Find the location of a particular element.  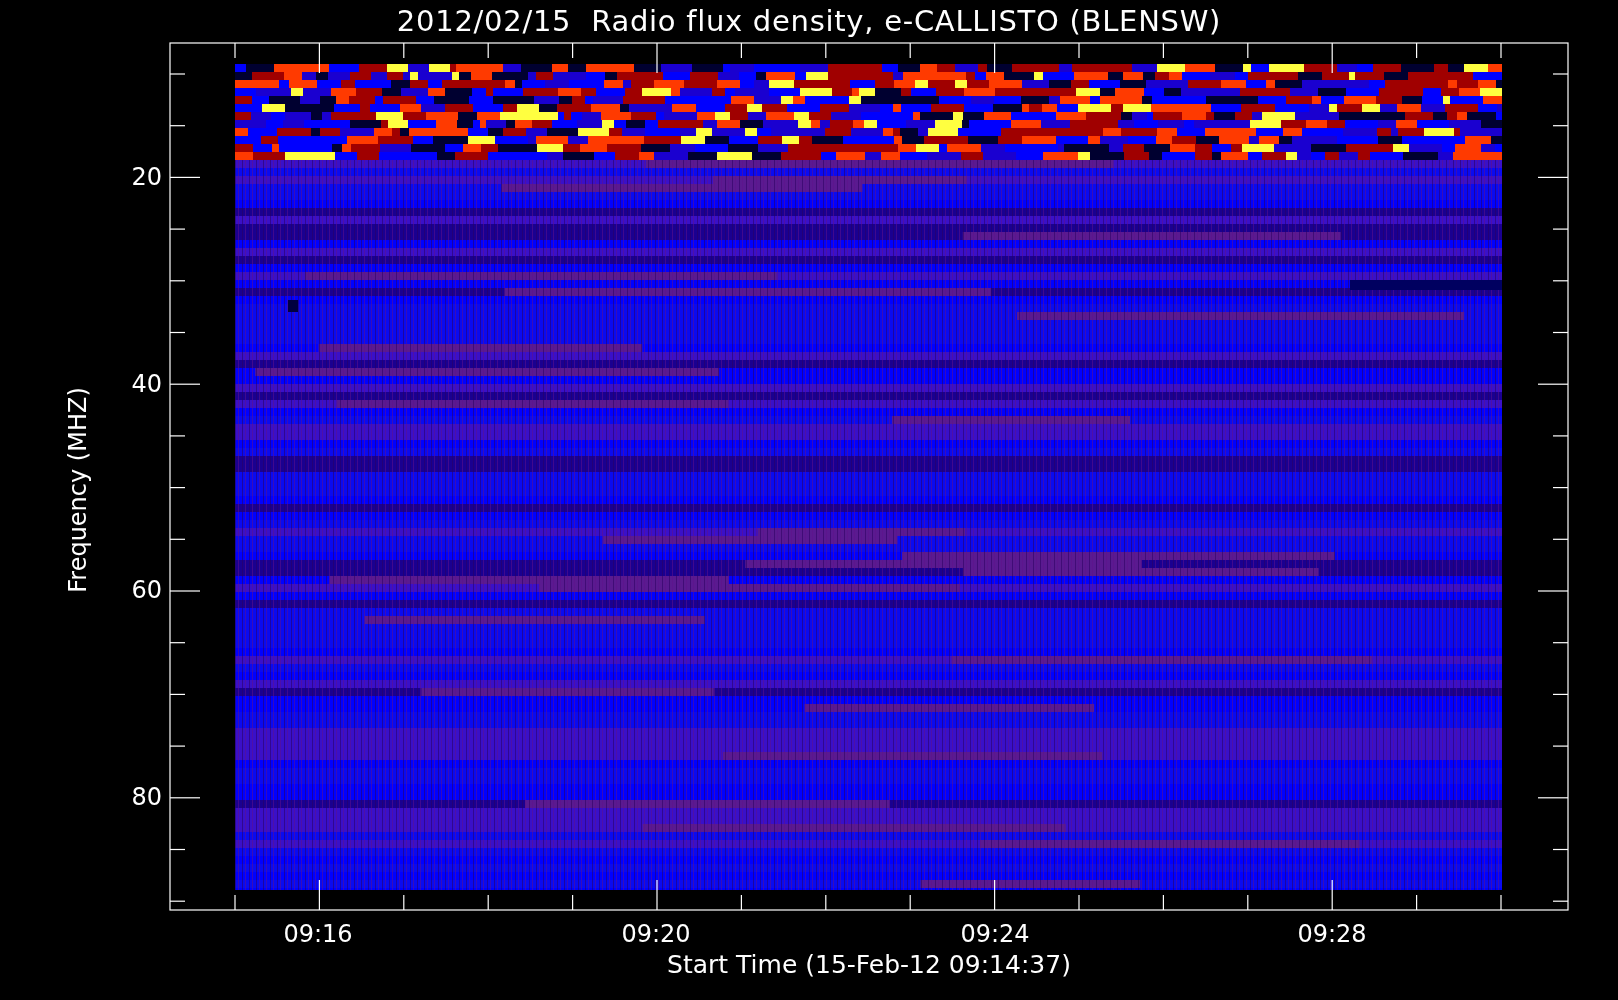

y-tick-label: 20 is located at coordinates (146, 177).